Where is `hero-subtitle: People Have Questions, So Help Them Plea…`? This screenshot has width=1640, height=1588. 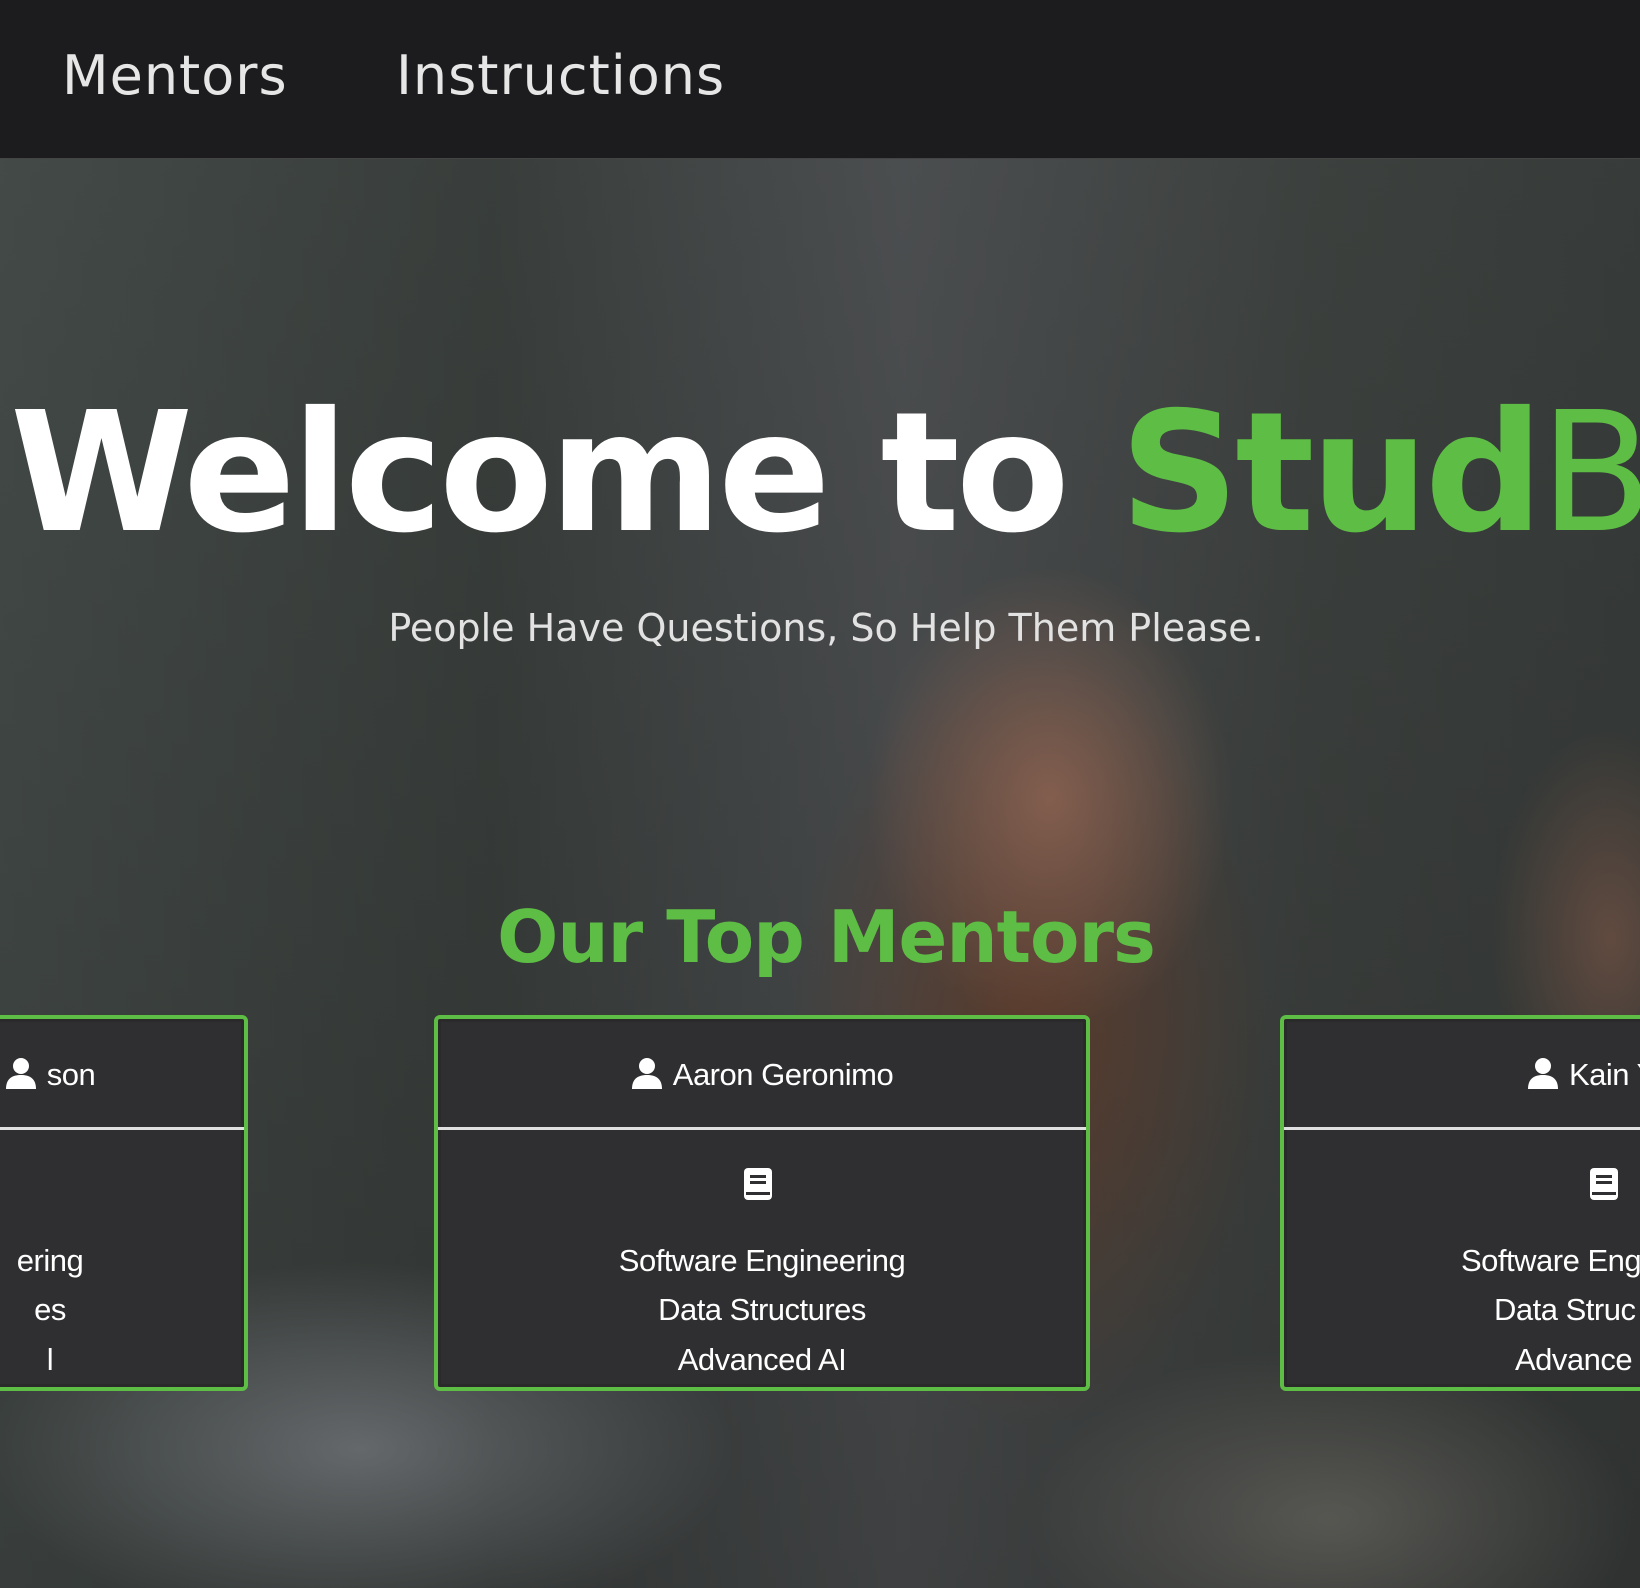
hero-subtitle: People Have Questions, So Help Them Plea… is located at coordinates (826, 628).